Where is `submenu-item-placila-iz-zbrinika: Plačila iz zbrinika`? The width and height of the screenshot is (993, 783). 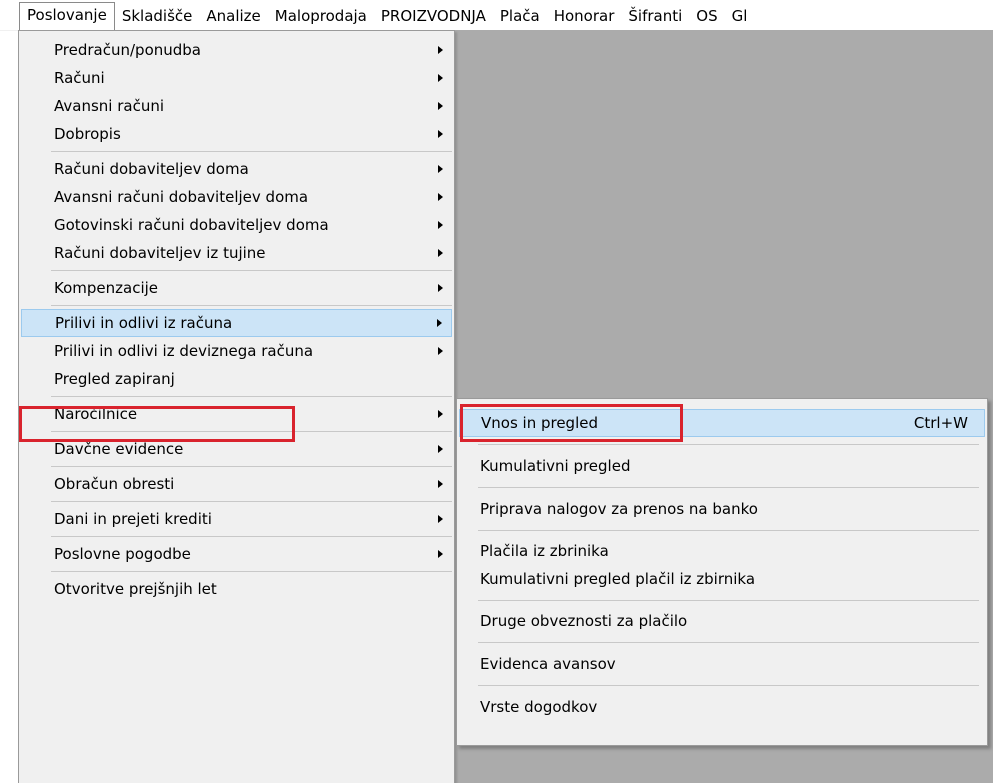 submenu-item-placila-iz-zbrinika: Plačila iz zbrinika is located at coordinates (722, 551).